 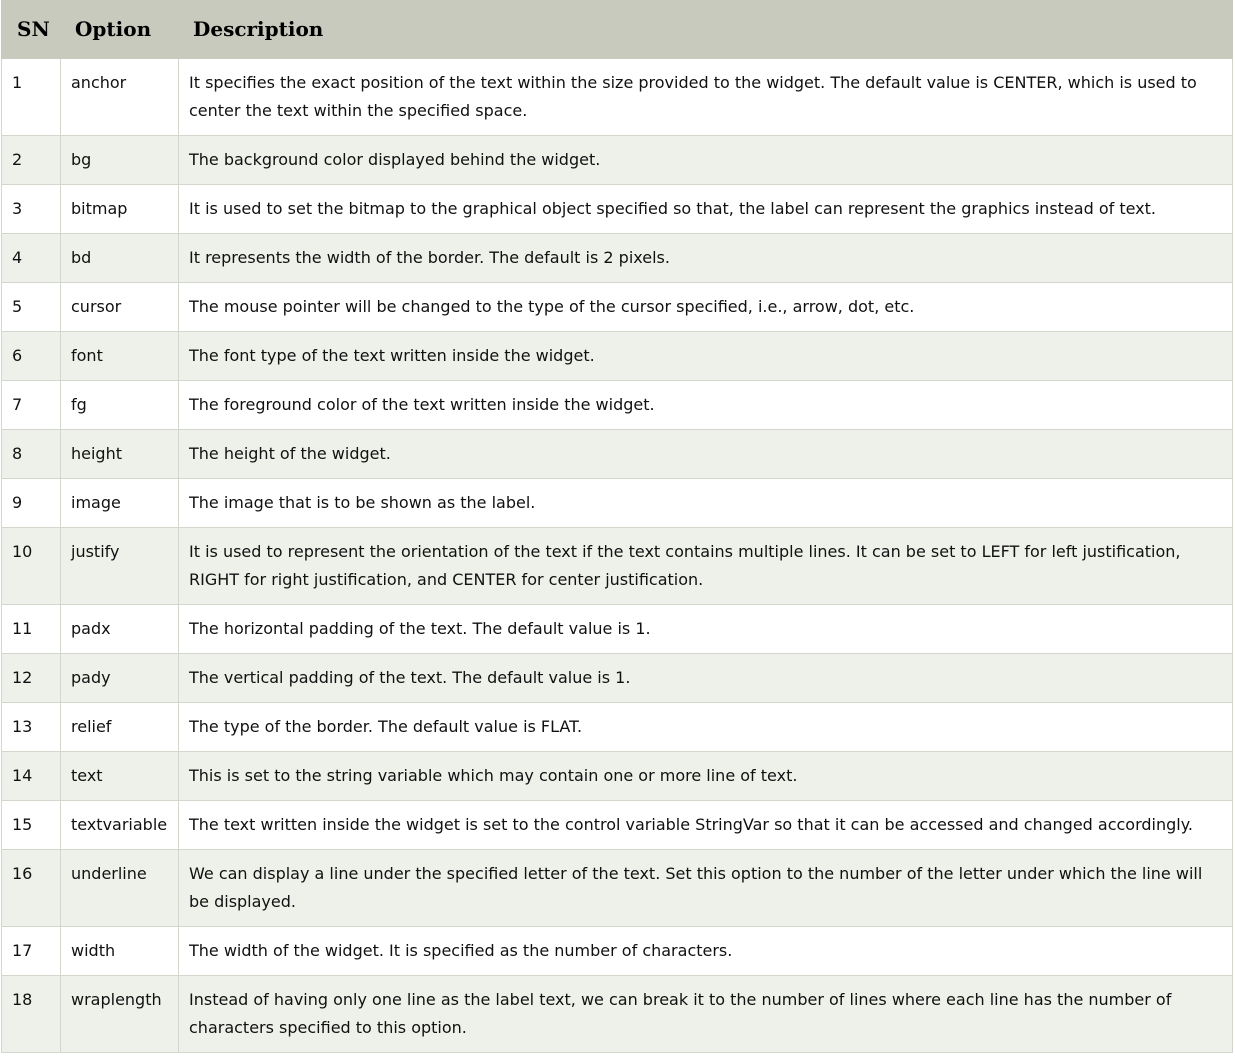 I want to click on row-sn: 12, so click(x=31, y=678).